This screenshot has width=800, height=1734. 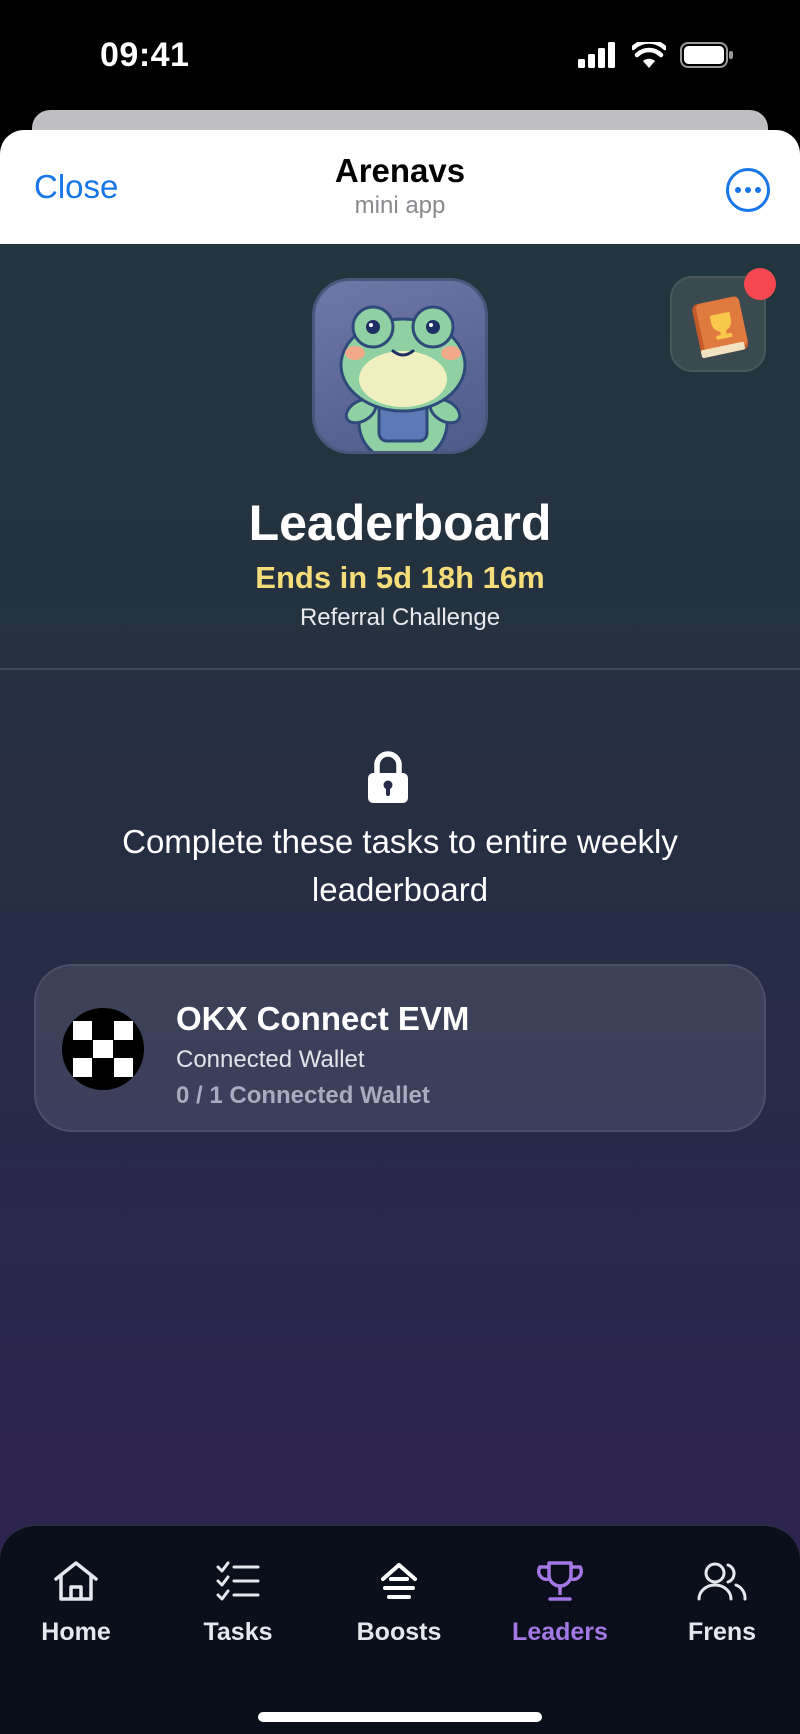 What do you see at coordinates (722, 1632) in the screenshot?
I see `nav-label-frens: Frens` at bounding box center [722, 1632].